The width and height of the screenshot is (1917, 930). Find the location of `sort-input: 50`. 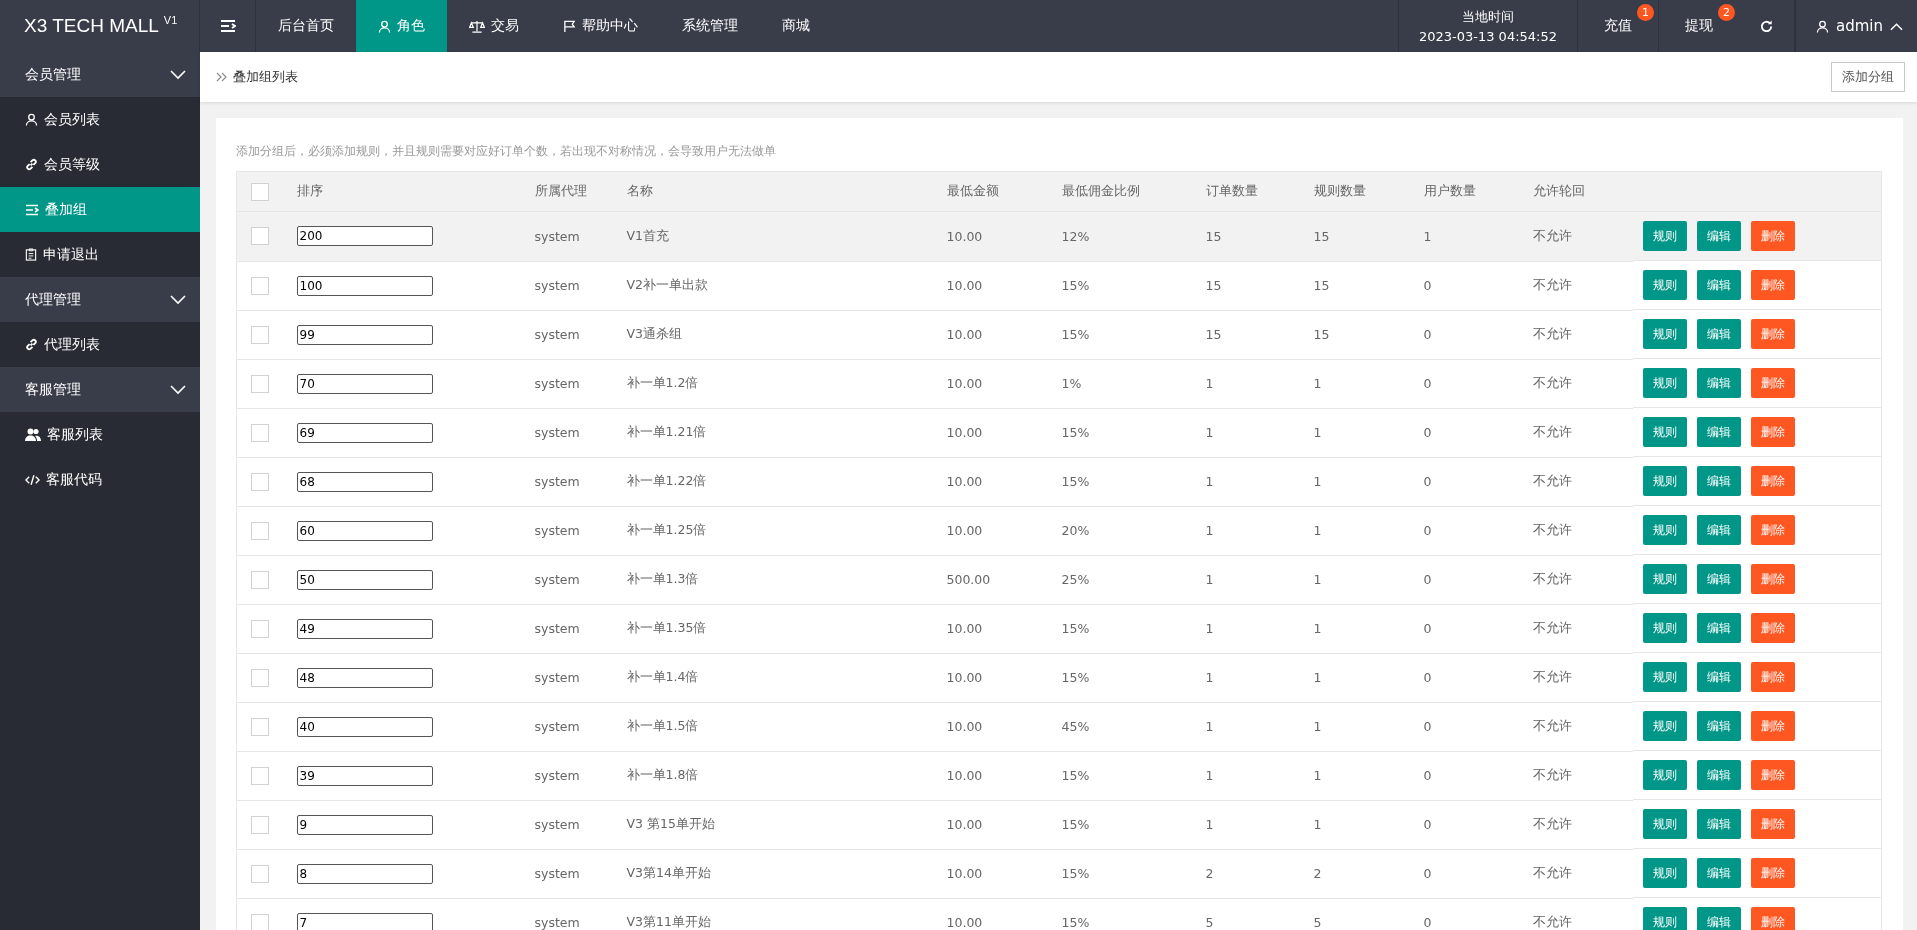

sort-input: 50 is located at coordinates (364, 579).